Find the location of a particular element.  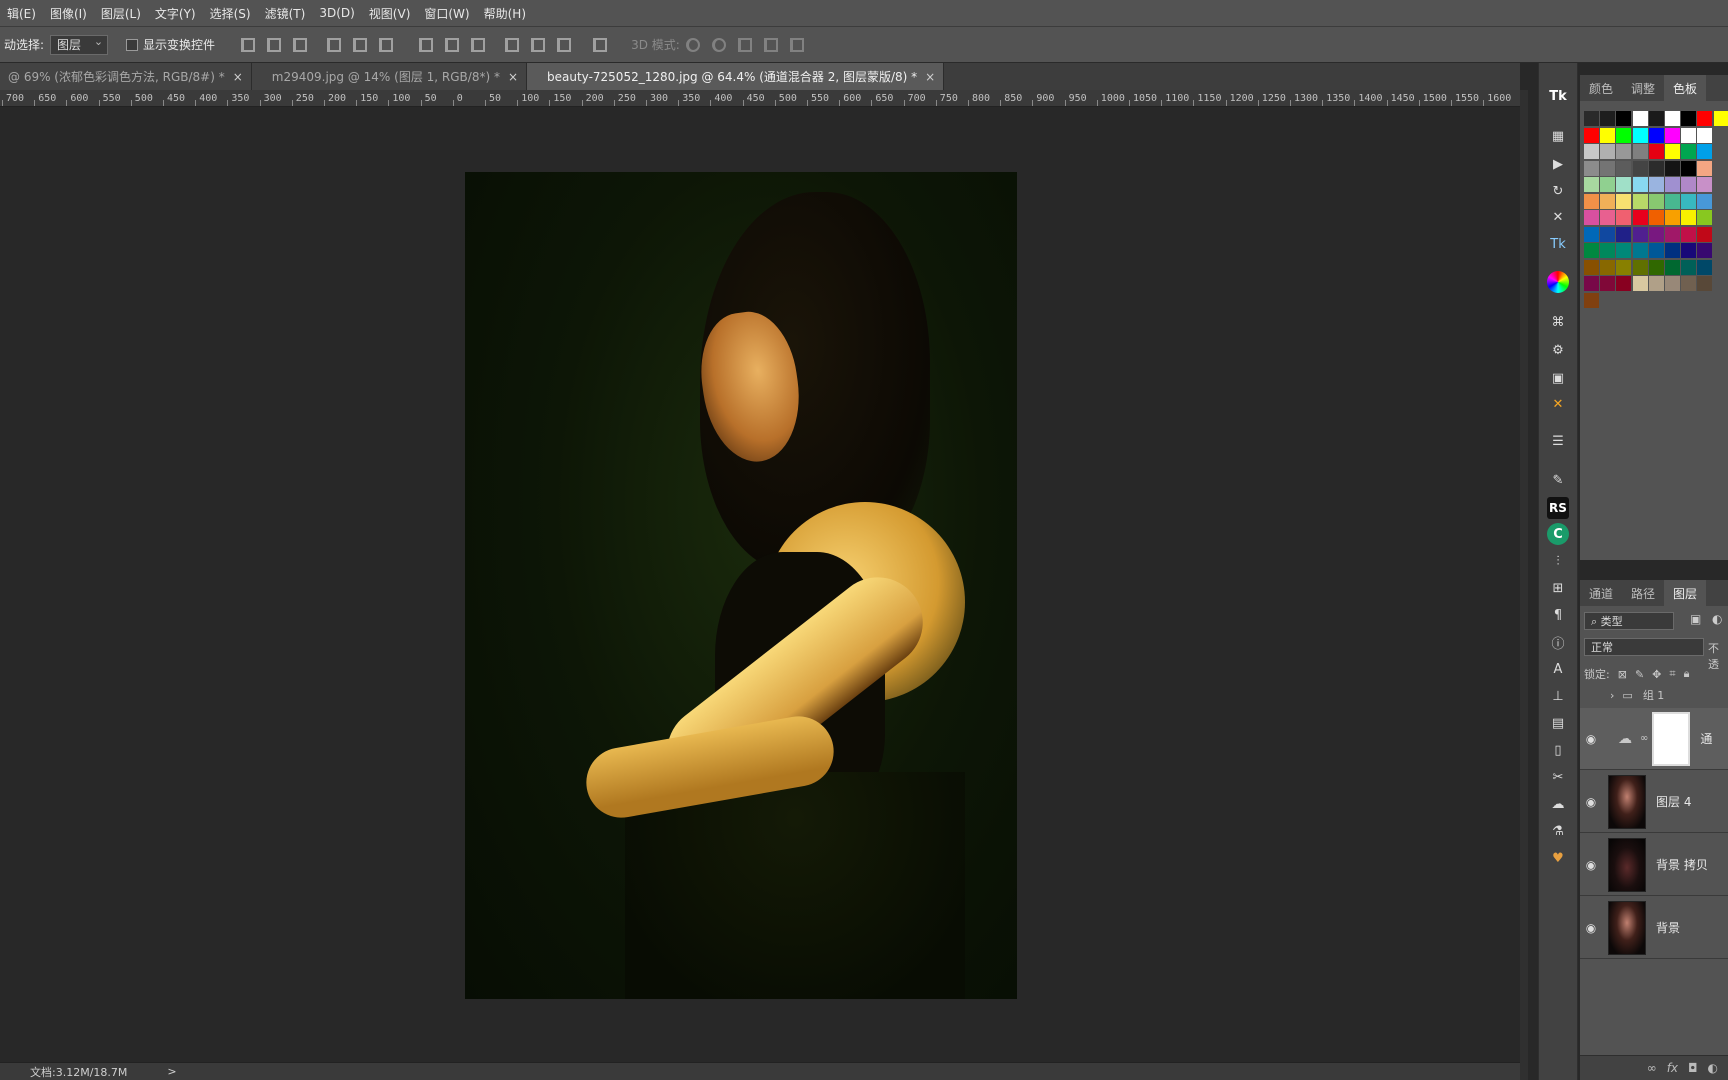

layer-row-layer4: ◉ 图层 4 is located at coordinates (1654, 802).